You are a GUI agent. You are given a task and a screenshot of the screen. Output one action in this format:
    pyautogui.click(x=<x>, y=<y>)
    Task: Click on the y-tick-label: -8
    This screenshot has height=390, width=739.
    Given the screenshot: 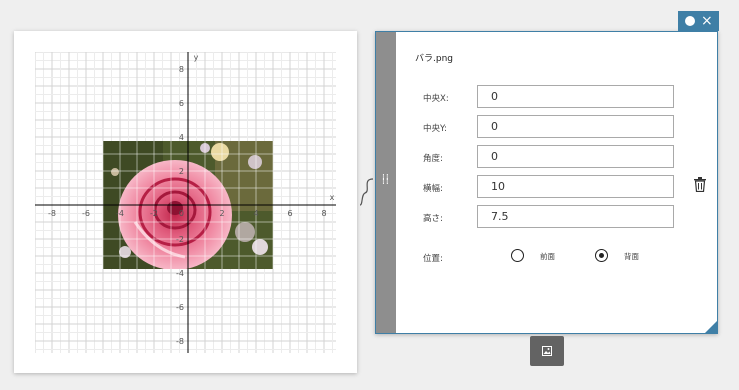 What is the action you would take?
    pyautogui.click(x=180, y=341)
    